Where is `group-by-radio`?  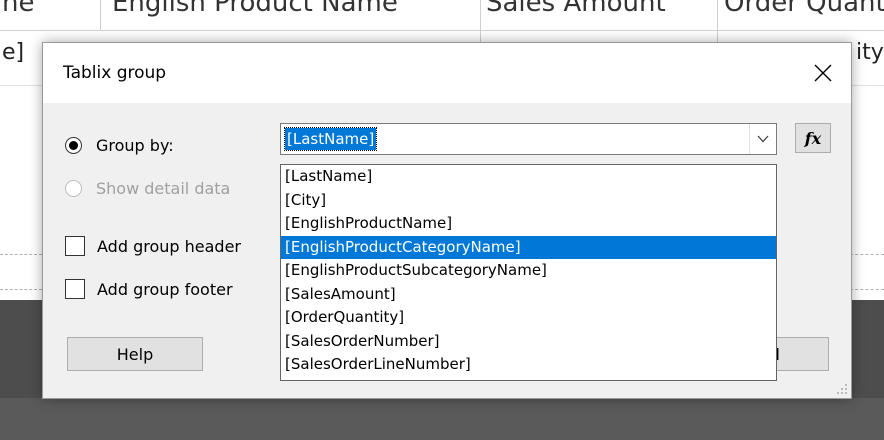
group-by-radio is located at coordinates (73, 145).